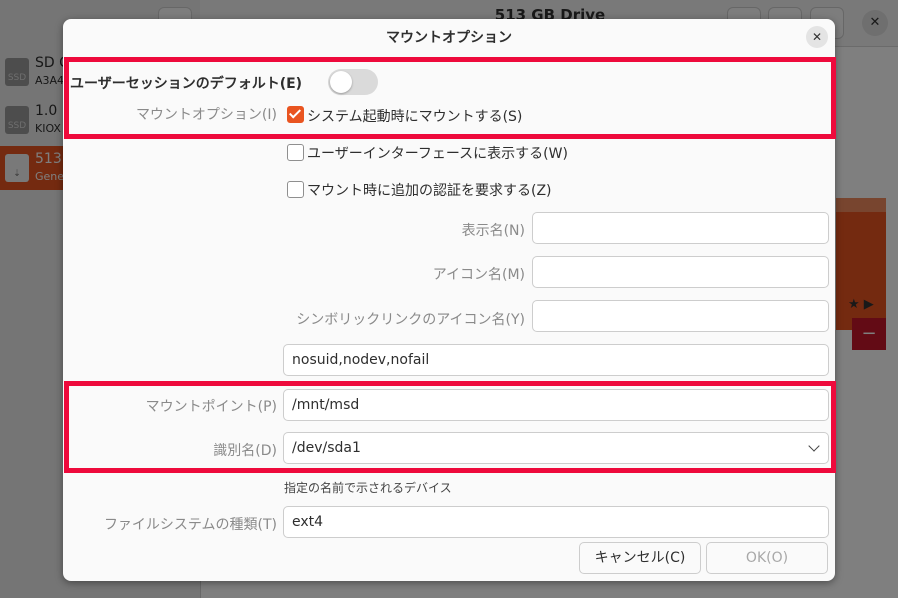 The height and width of the screenshot is (598, 898). What do you see at coordinates (206, 115) in the screenshot?
I see `mount-options-label: マウントオプション(I)` at bounding box center [206, 115].